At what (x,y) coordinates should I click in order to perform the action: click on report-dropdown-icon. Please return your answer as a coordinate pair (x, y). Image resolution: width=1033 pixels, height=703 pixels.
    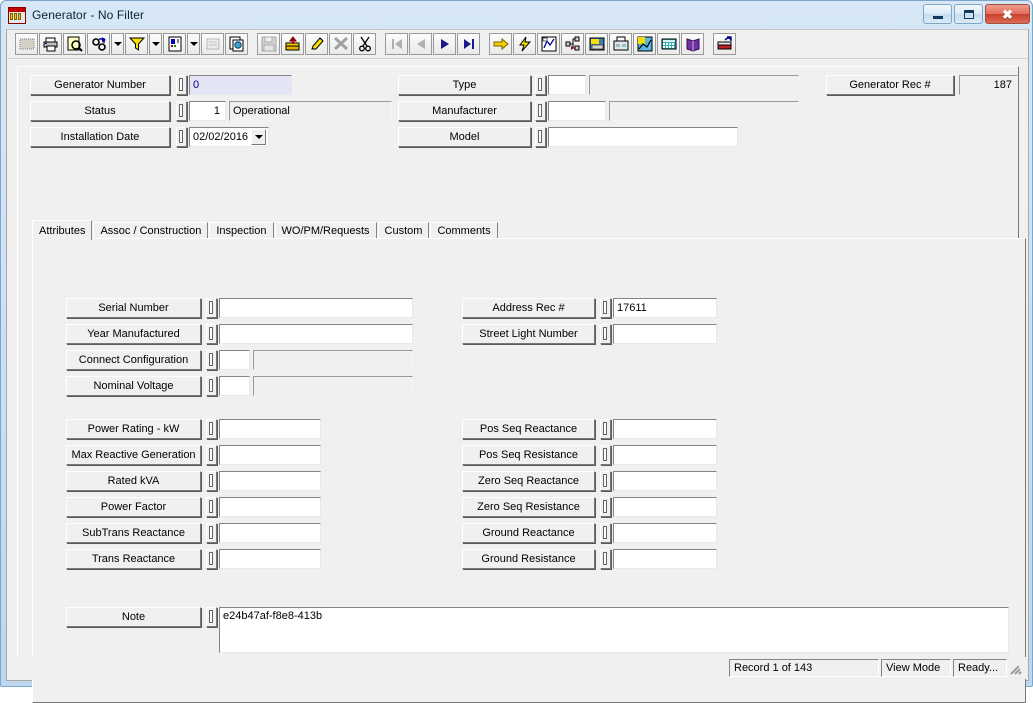
    Looking at the image, I should click on (193, 44).